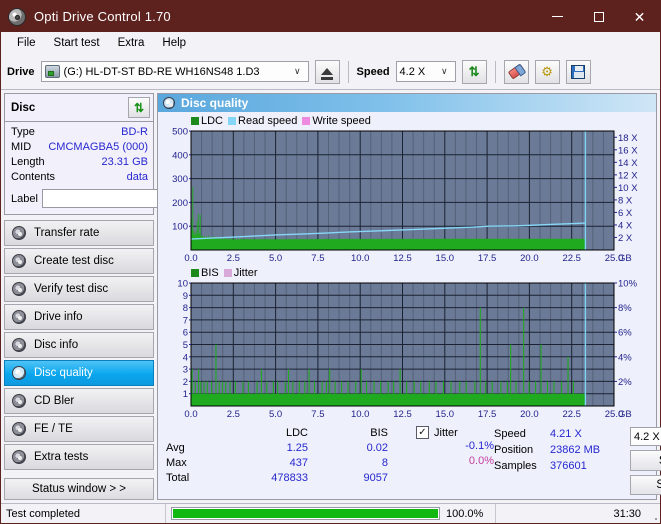  I want to click on svg-text: 8%, so click(625, 308).